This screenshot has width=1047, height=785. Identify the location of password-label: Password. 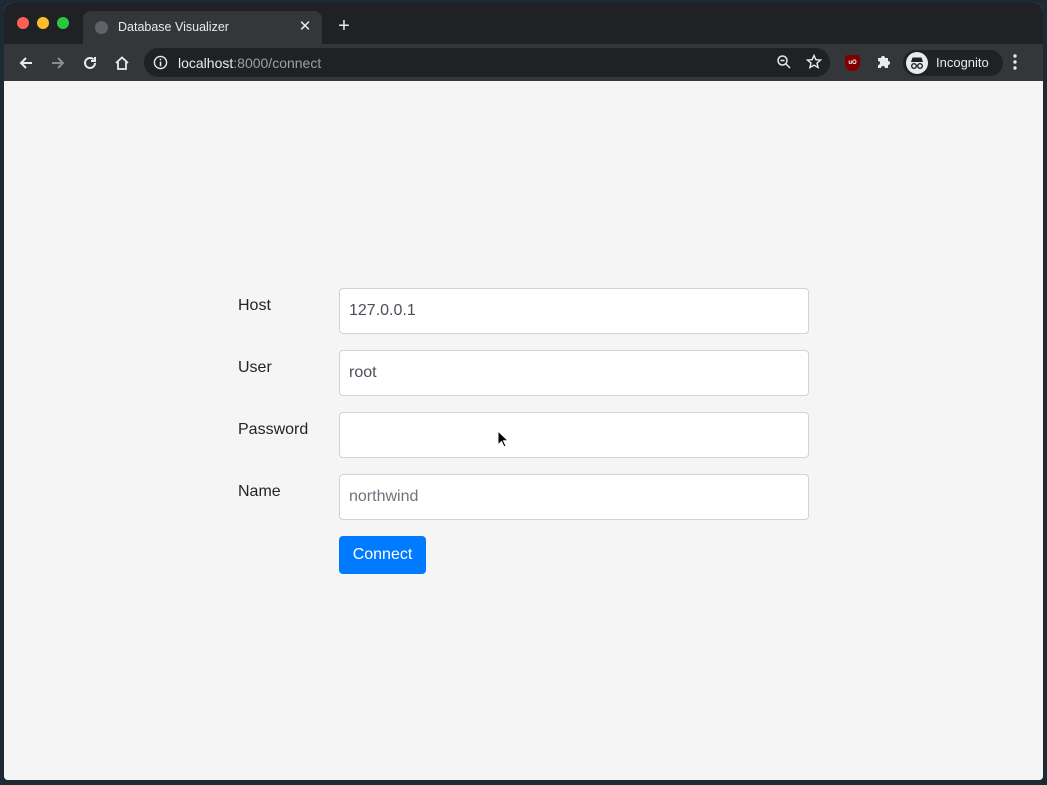
(273, 429).